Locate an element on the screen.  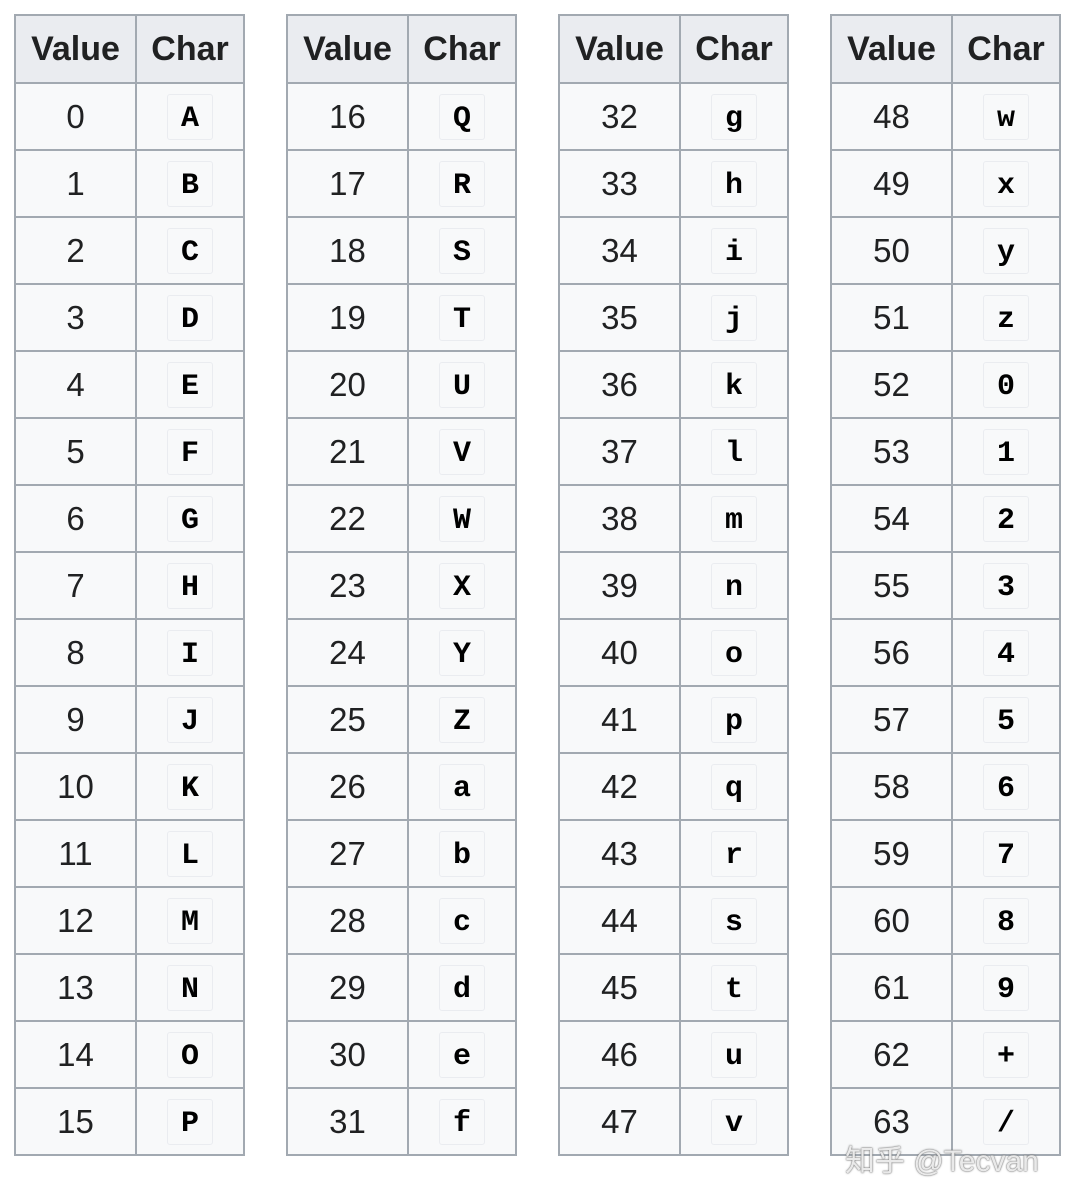
table-row: 60 8 is located at coordinates (945, 920).